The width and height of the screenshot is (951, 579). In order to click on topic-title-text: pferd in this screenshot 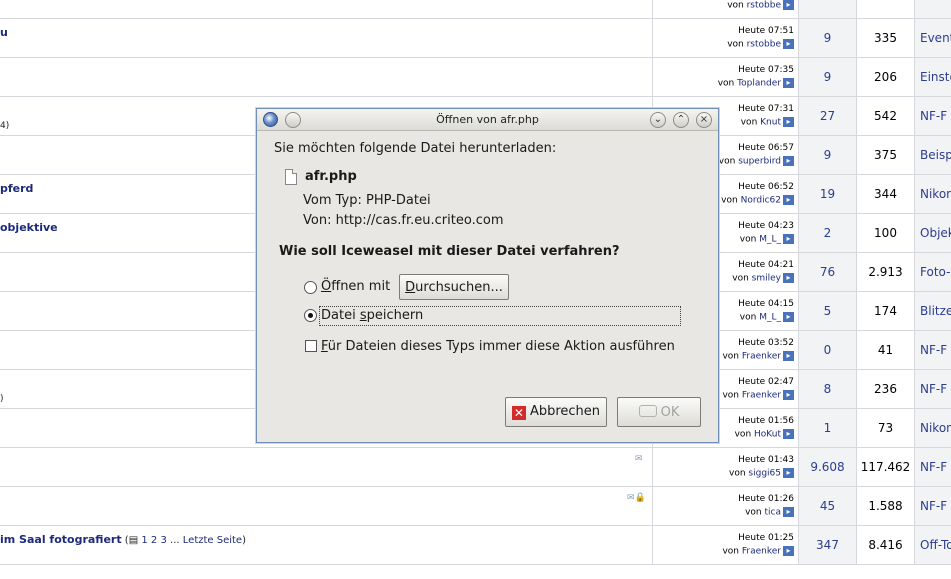, I will do `click(16, 188)`.